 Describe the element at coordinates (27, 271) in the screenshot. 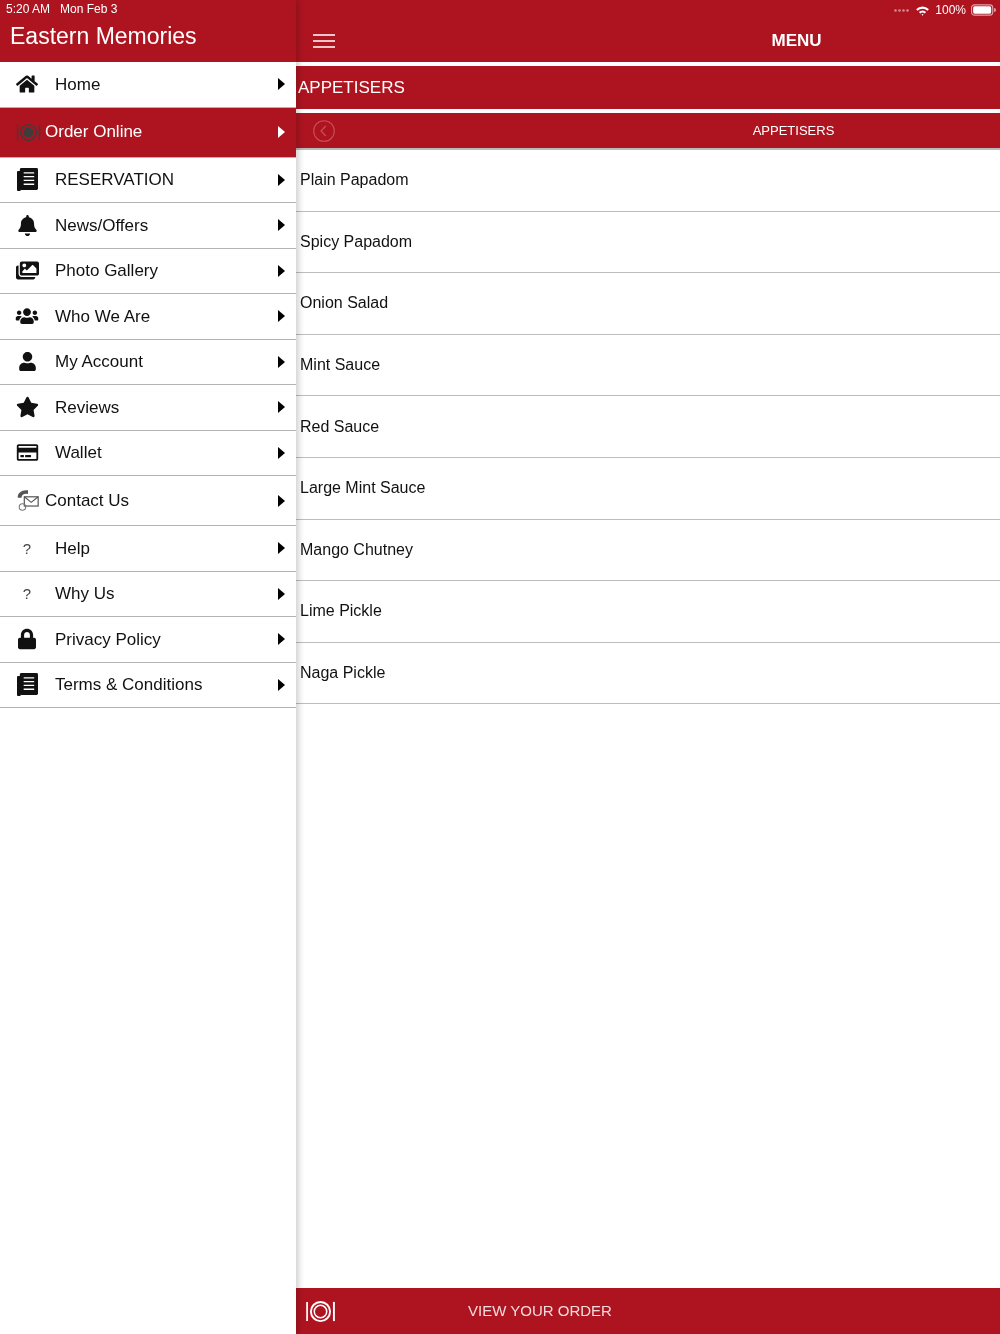

I see `photos-icon` at that location.